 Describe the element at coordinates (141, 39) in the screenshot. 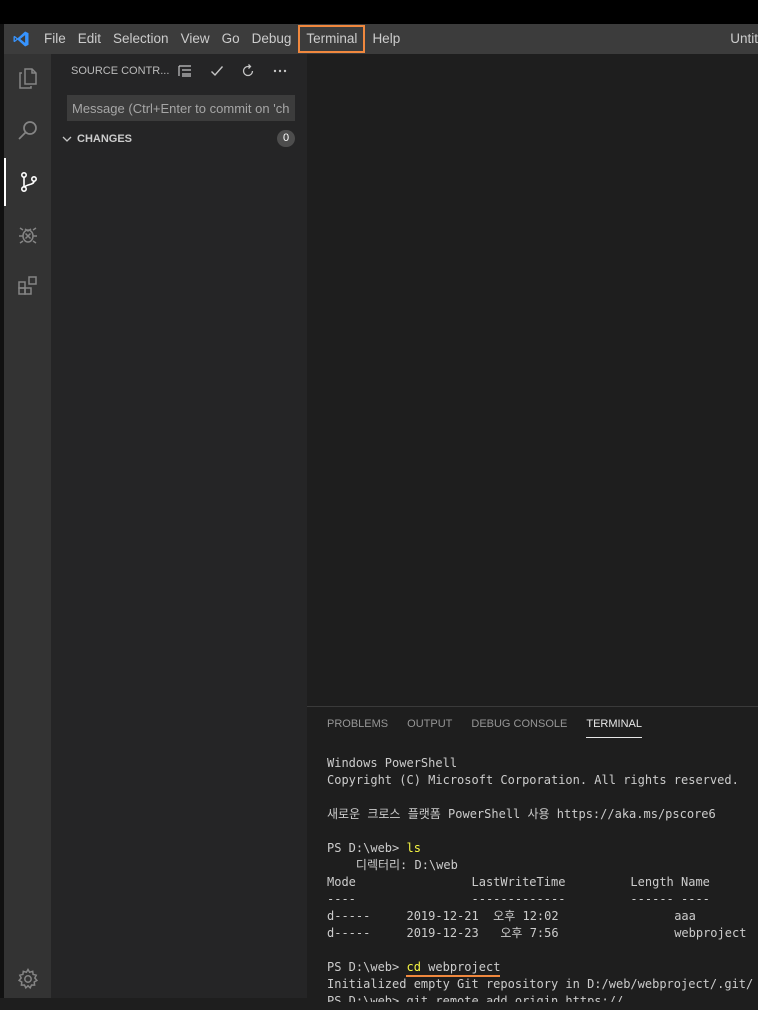

I see `menu-selection: Selection` at that location.